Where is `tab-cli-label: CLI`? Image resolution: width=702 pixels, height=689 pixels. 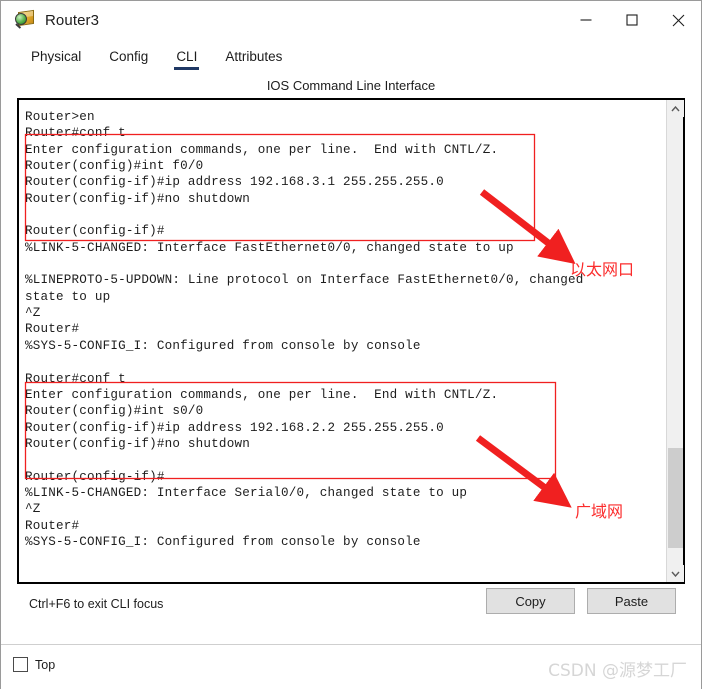
tab-cli-label: CLI is located at coordinates (187, 56).